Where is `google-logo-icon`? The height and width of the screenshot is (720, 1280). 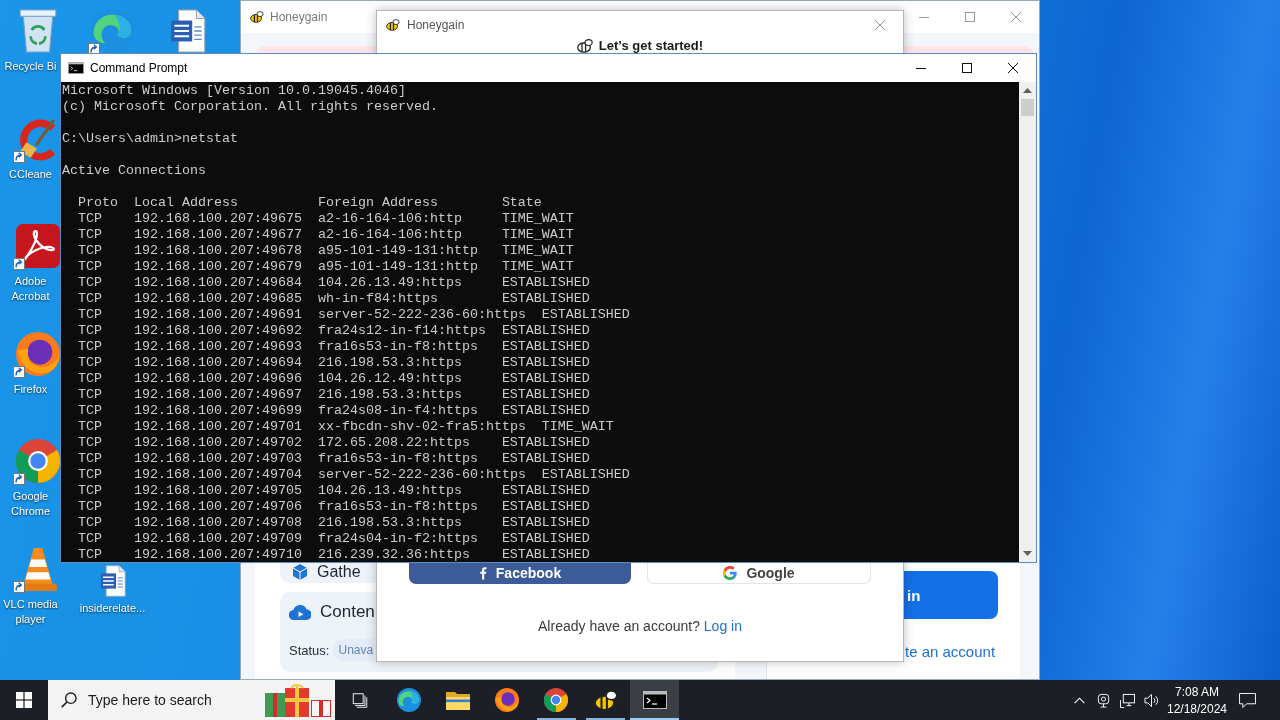 google-logo-icon is located at coordinates (730, 572).